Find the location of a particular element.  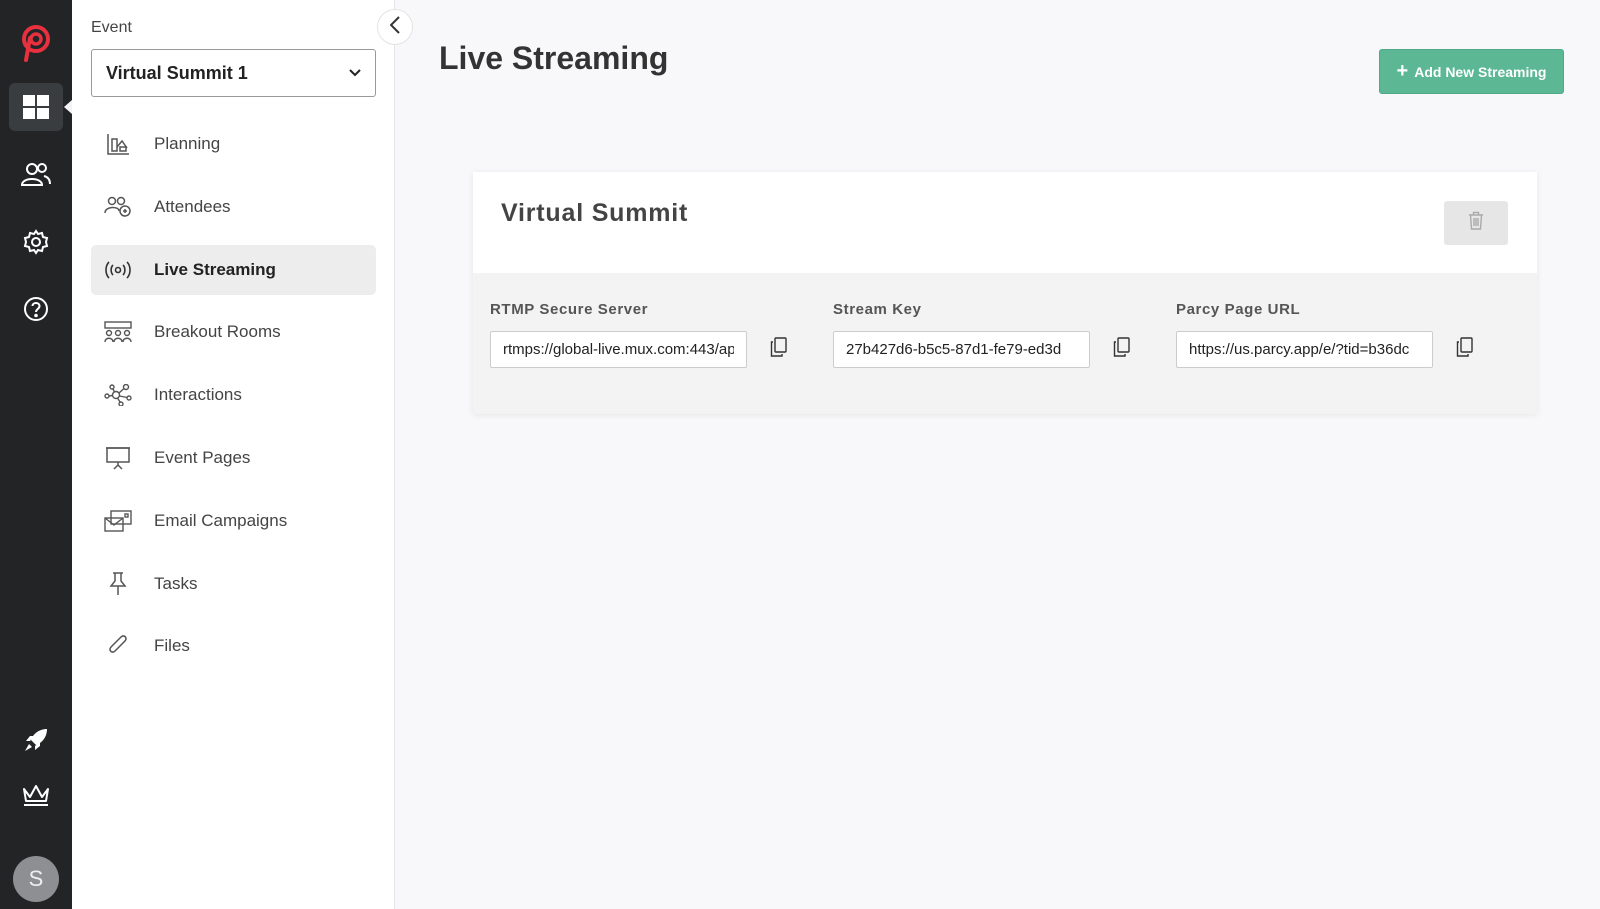

sidebar-item-label: Event Pages is located at coordinates (202, 457).